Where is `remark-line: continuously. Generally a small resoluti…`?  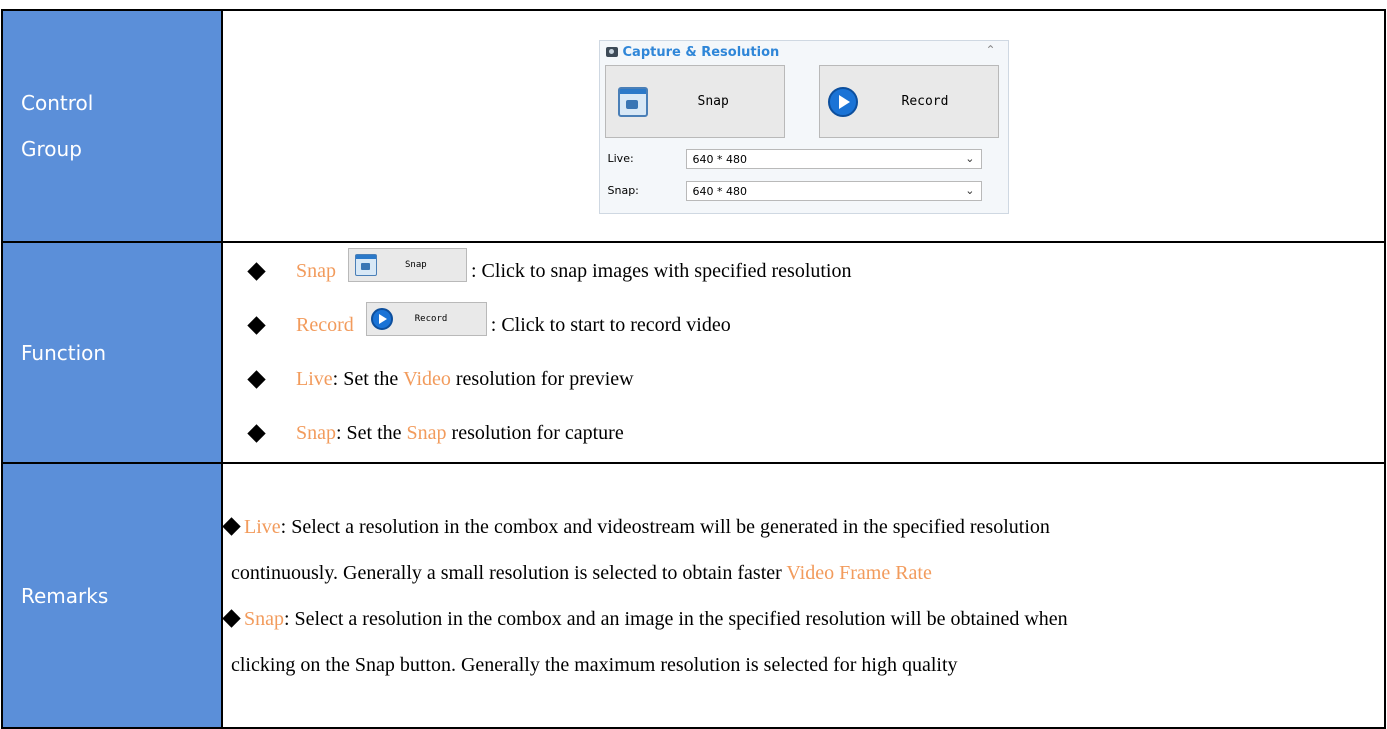 remark-line: continuously. Generally a small resoluti… is located at coordinates (803, 573).